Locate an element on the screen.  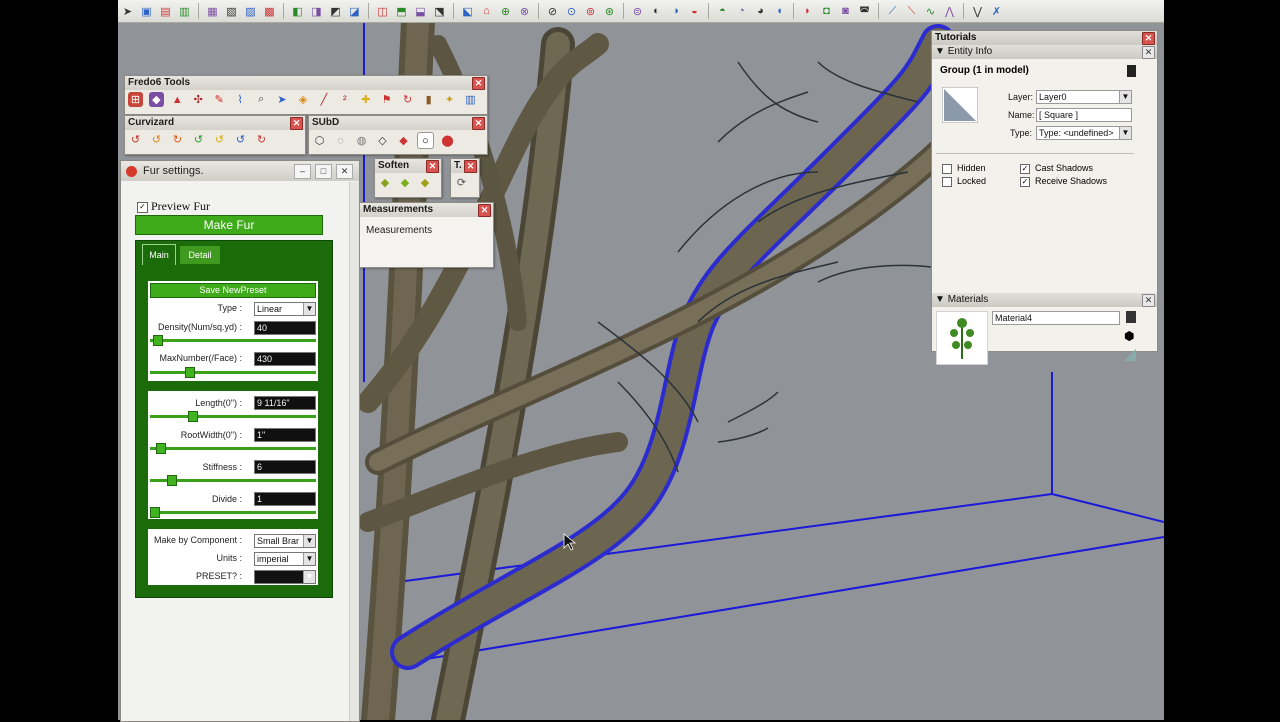
type-select: Type: <undefined> ▼ is located at coordinates (1084, 133).